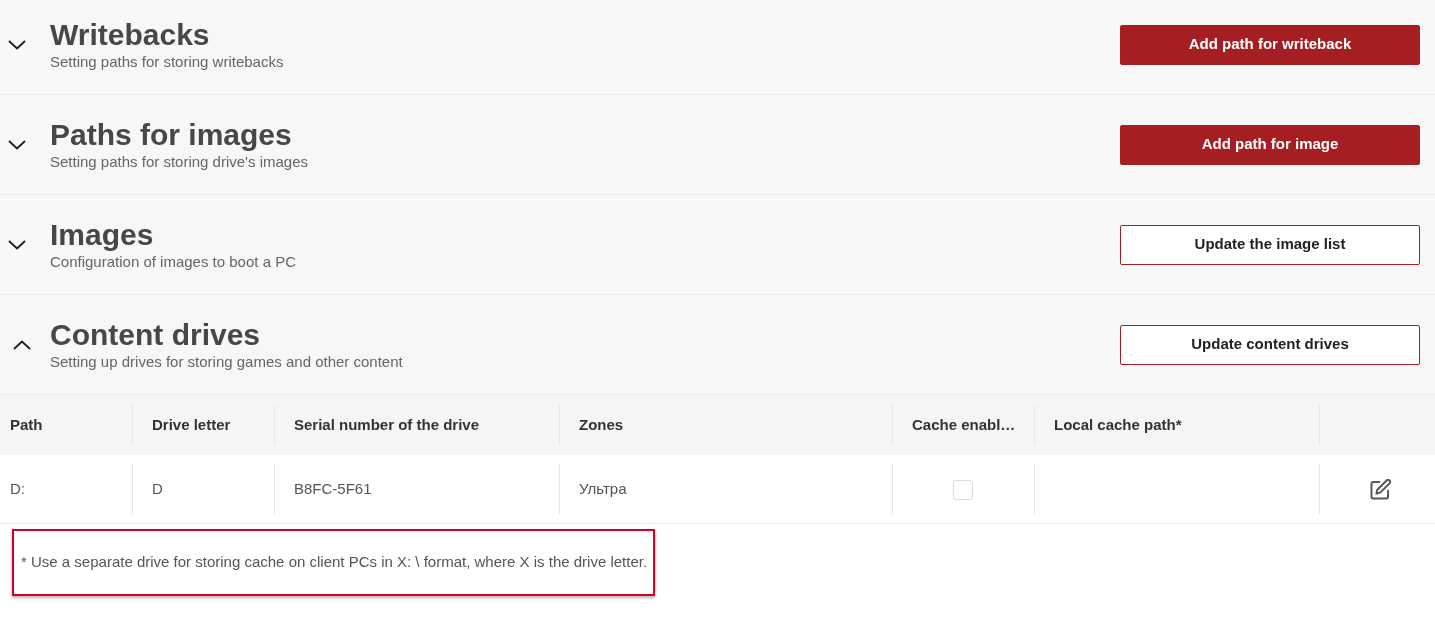  What do you see at coordinates (1176, 425) in the screenshot?
I see `column-header: Local cache path*` at bounding box center [1176, 425].